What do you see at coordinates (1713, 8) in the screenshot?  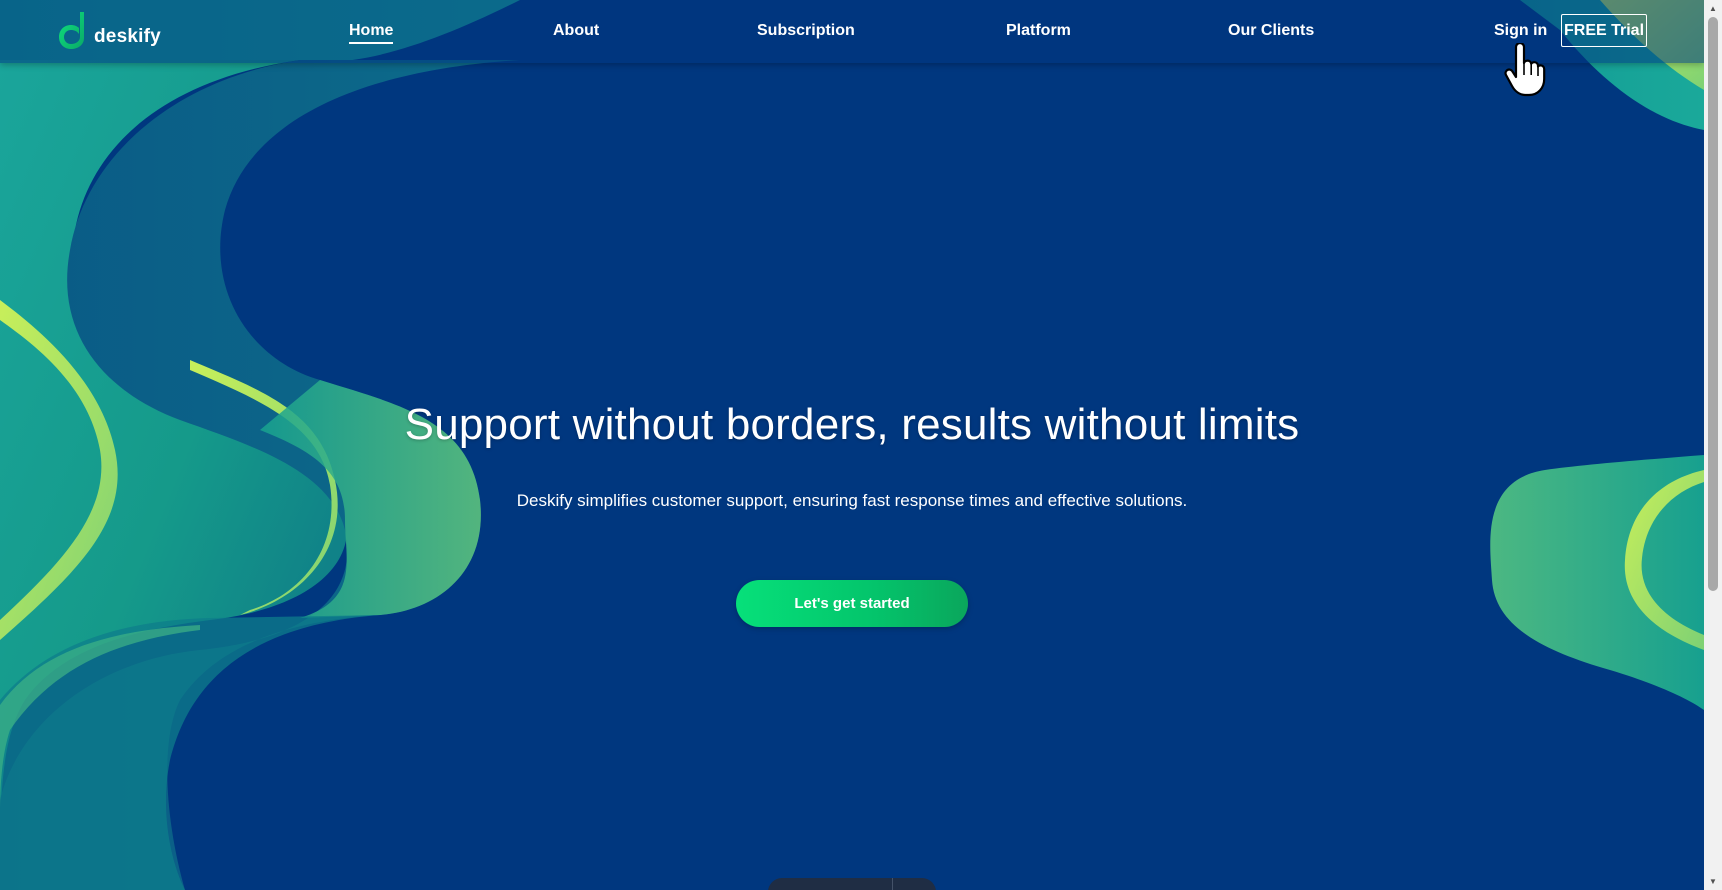 I see `scroll-up-arrow-icon: ▲` at bounding box center [1713, 8].